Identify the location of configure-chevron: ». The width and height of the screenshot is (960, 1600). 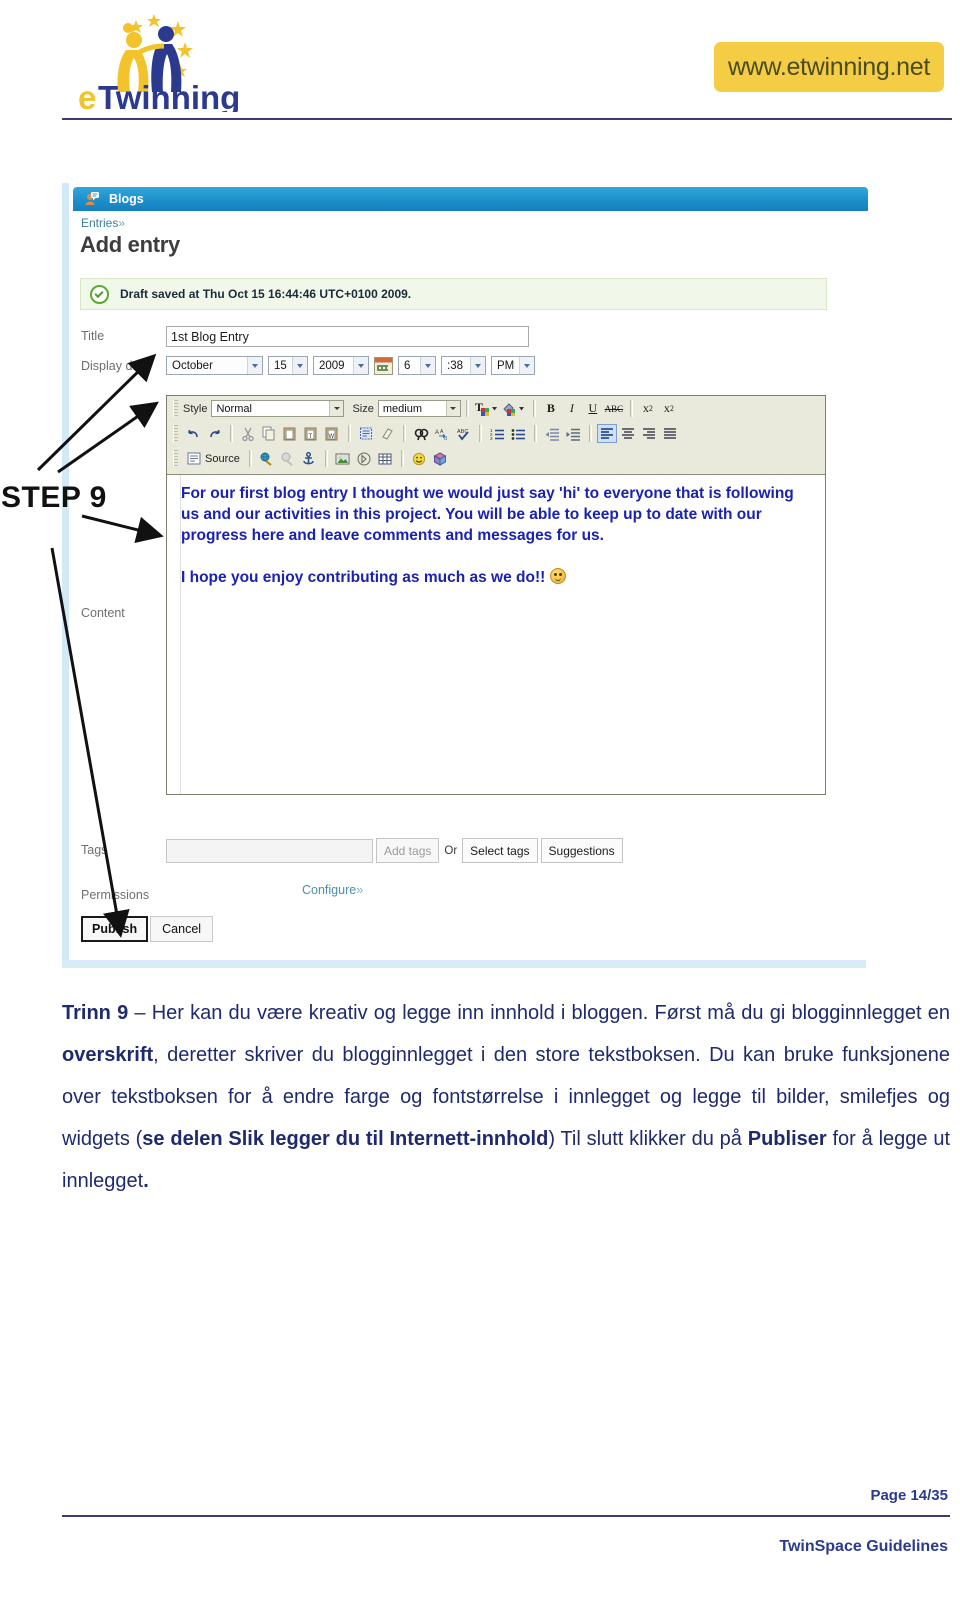
(360, 890).